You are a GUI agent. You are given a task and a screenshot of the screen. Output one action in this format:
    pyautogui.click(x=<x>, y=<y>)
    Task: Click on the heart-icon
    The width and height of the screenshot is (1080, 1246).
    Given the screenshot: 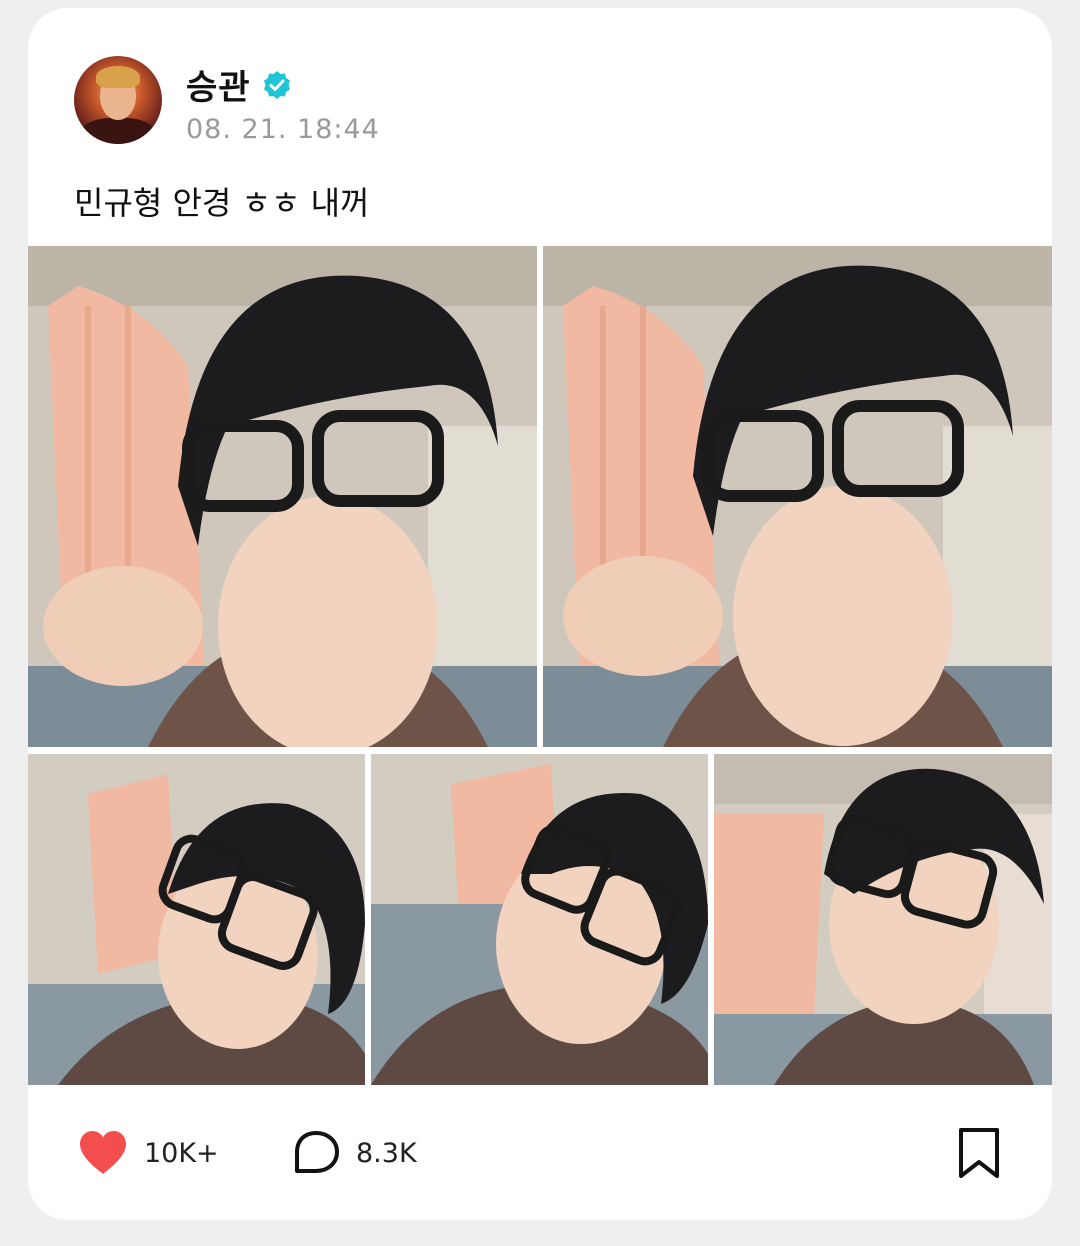 What is the action you would take?
    pyautogui.click(x=103, y=1152)
    